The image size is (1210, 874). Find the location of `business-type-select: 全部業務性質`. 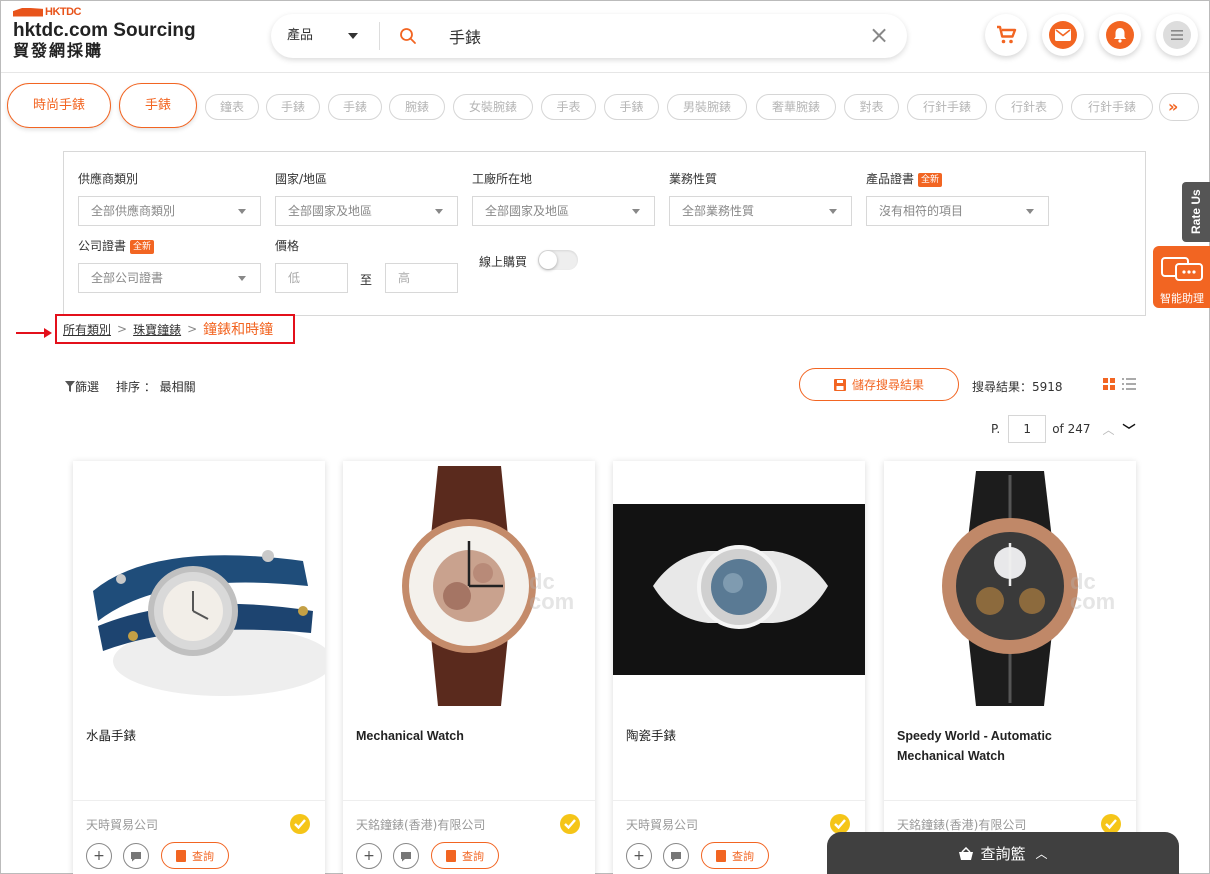

business-type-select: 全部業務性質 is located at coordinates (760, 211).